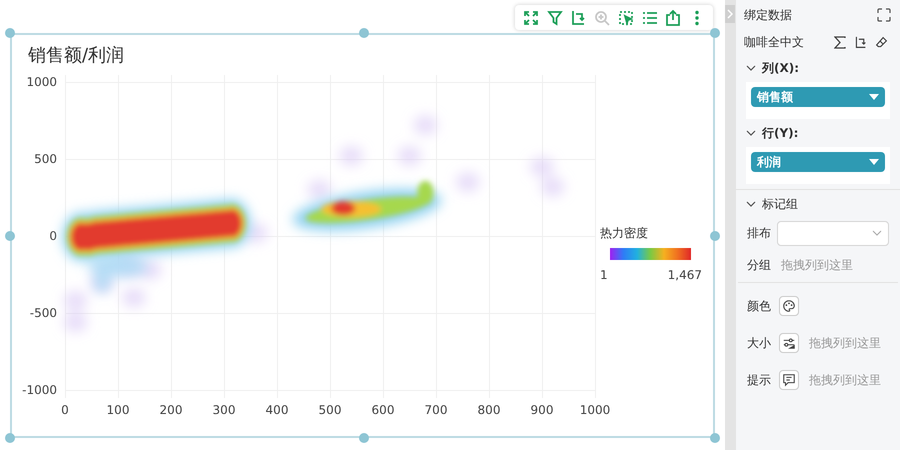  What do you see at coordinates (118, 410) in the screenshot?
I see `x-axis-label: 100` at bounding box center [118, 410].